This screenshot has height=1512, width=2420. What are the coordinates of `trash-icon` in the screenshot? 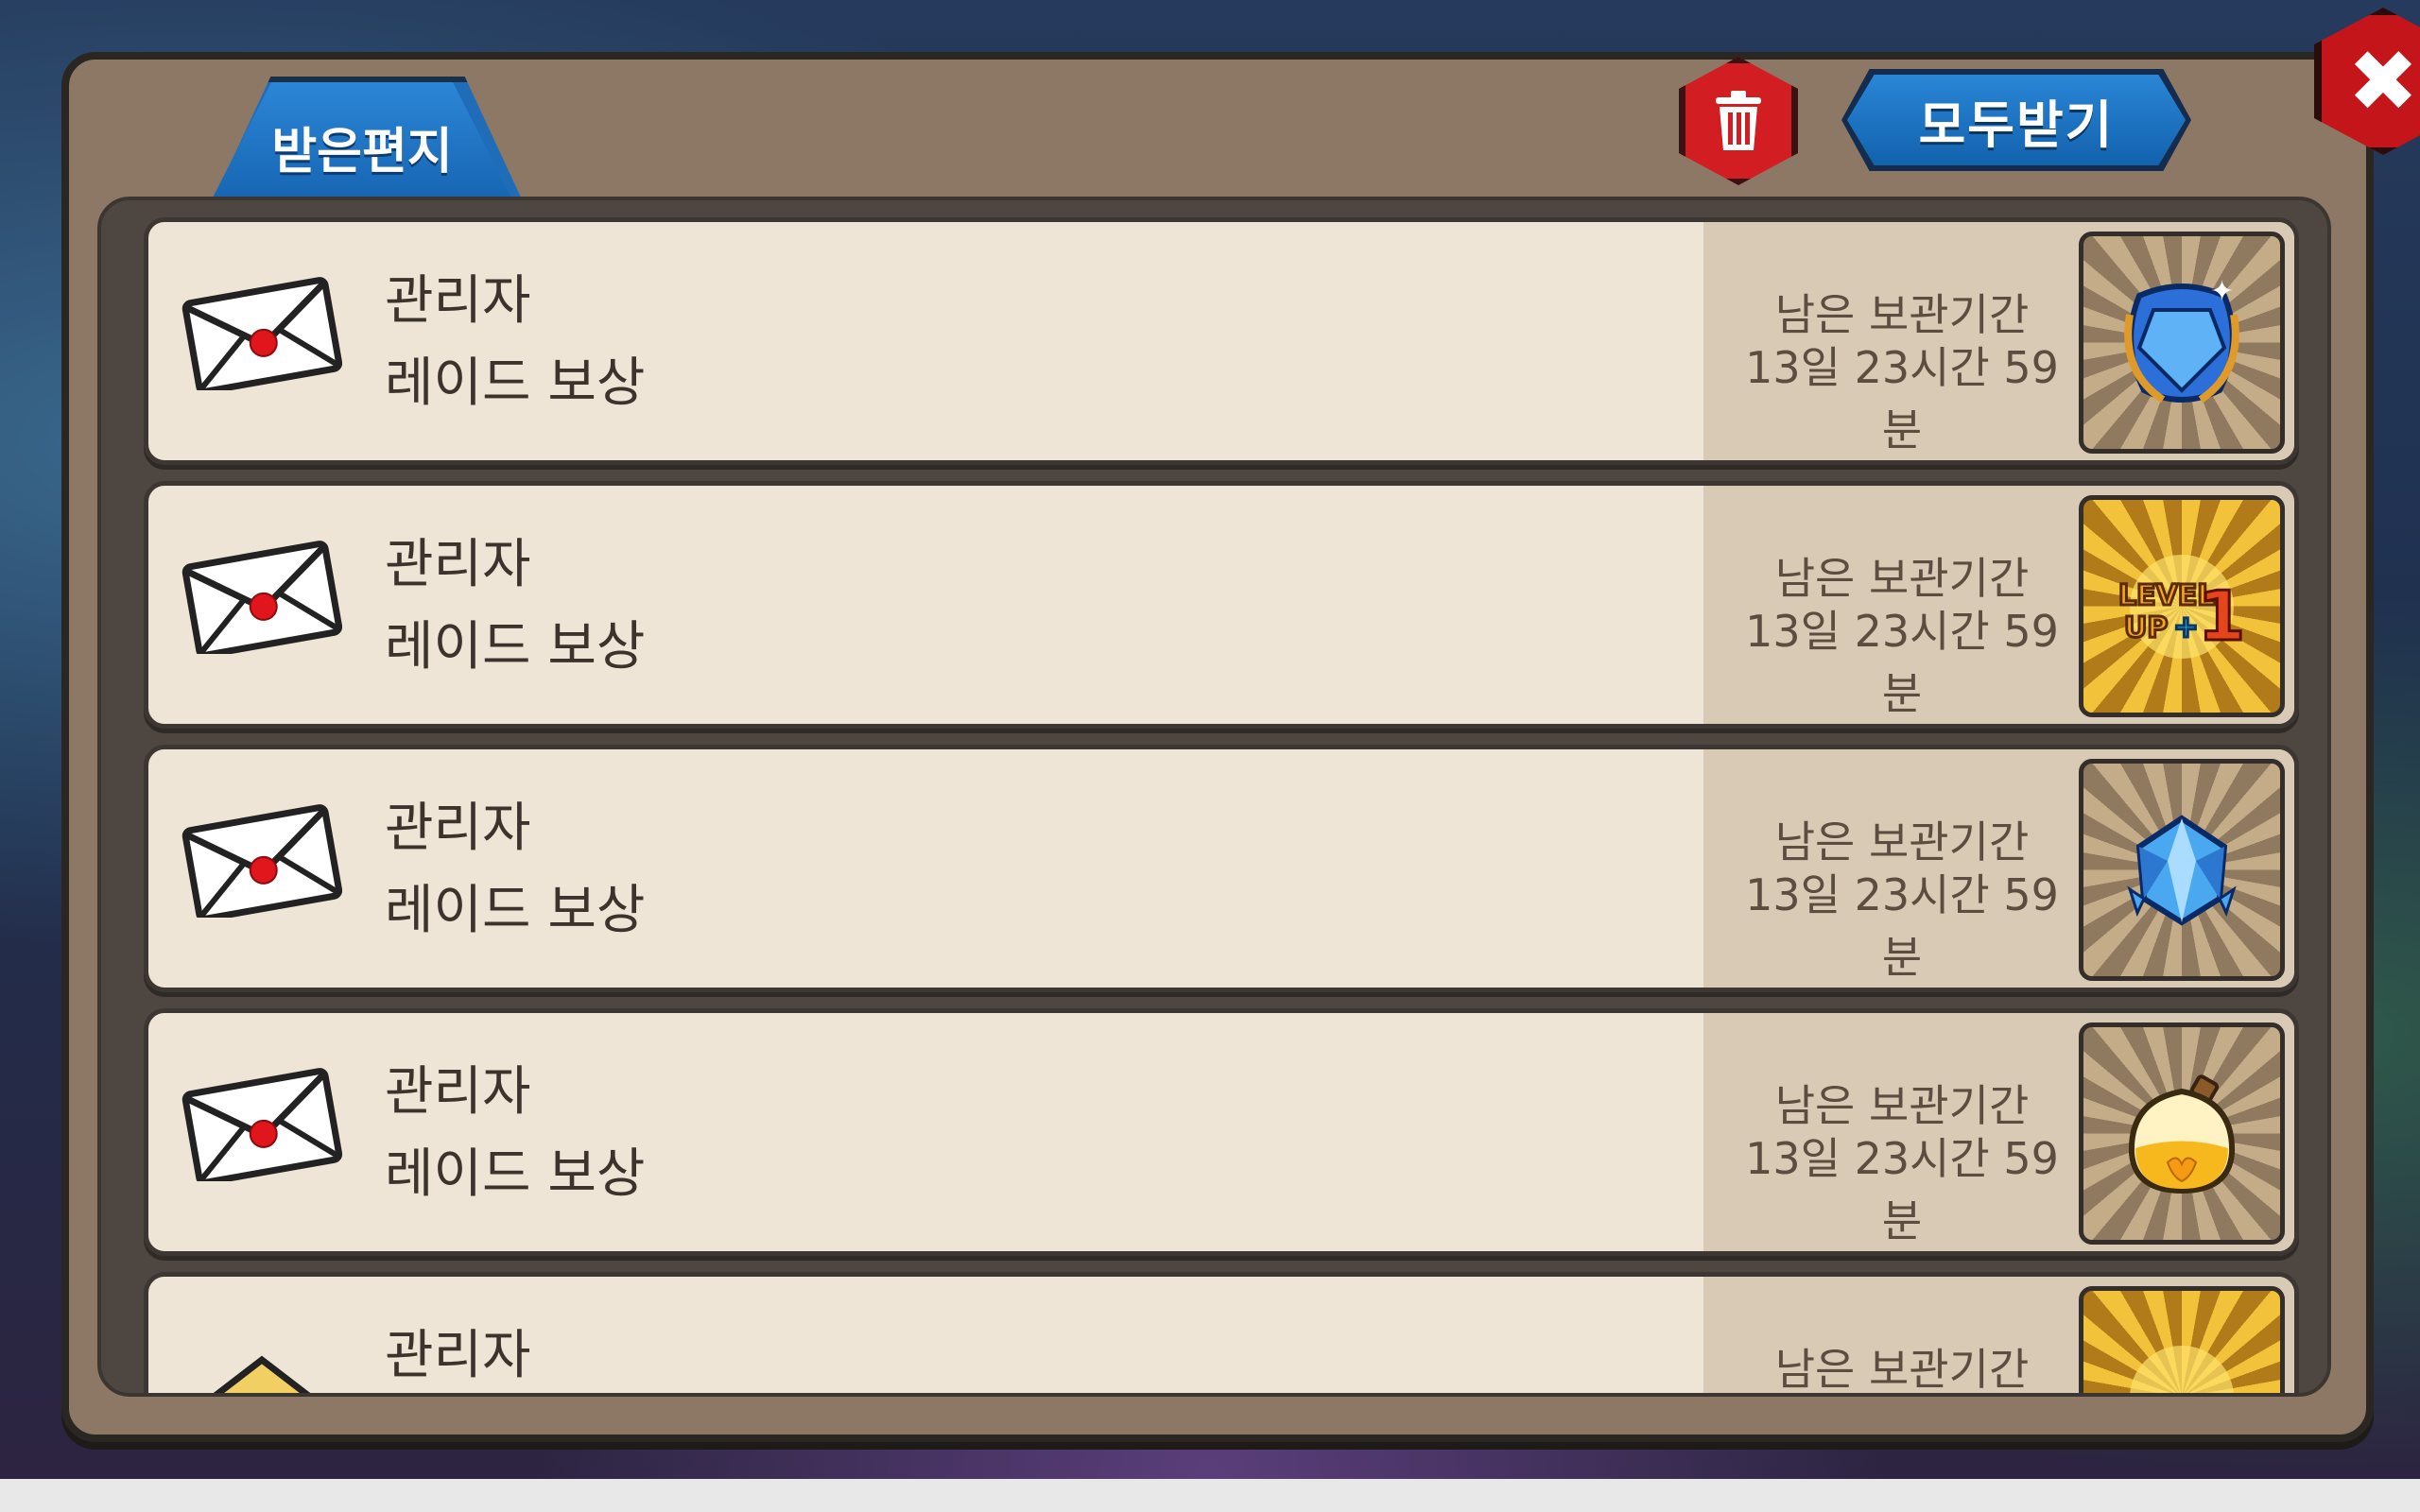 It's located at (1738, 120).